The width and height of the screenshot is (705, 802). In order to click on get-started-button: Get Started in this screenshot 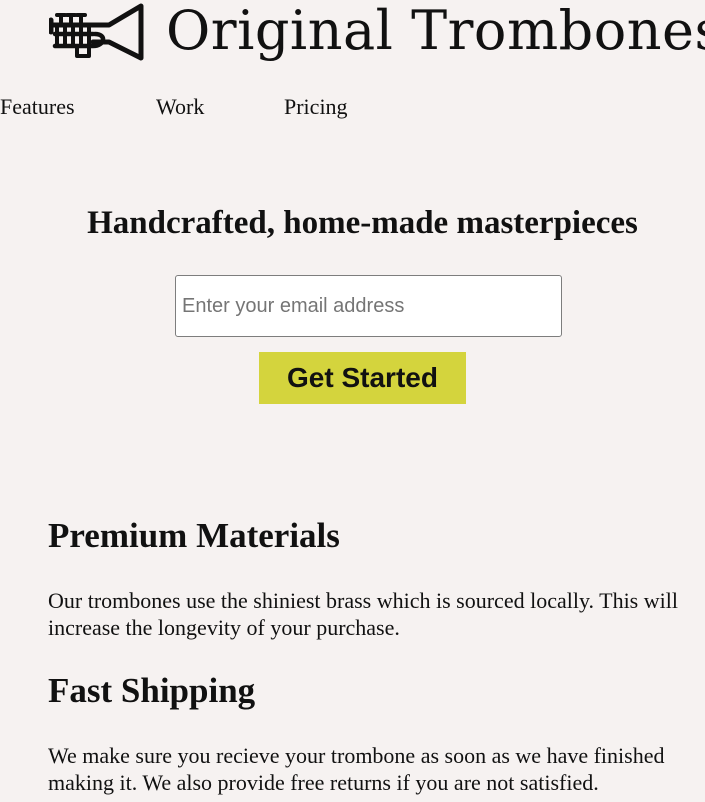, I will do `click(362, 378)`.